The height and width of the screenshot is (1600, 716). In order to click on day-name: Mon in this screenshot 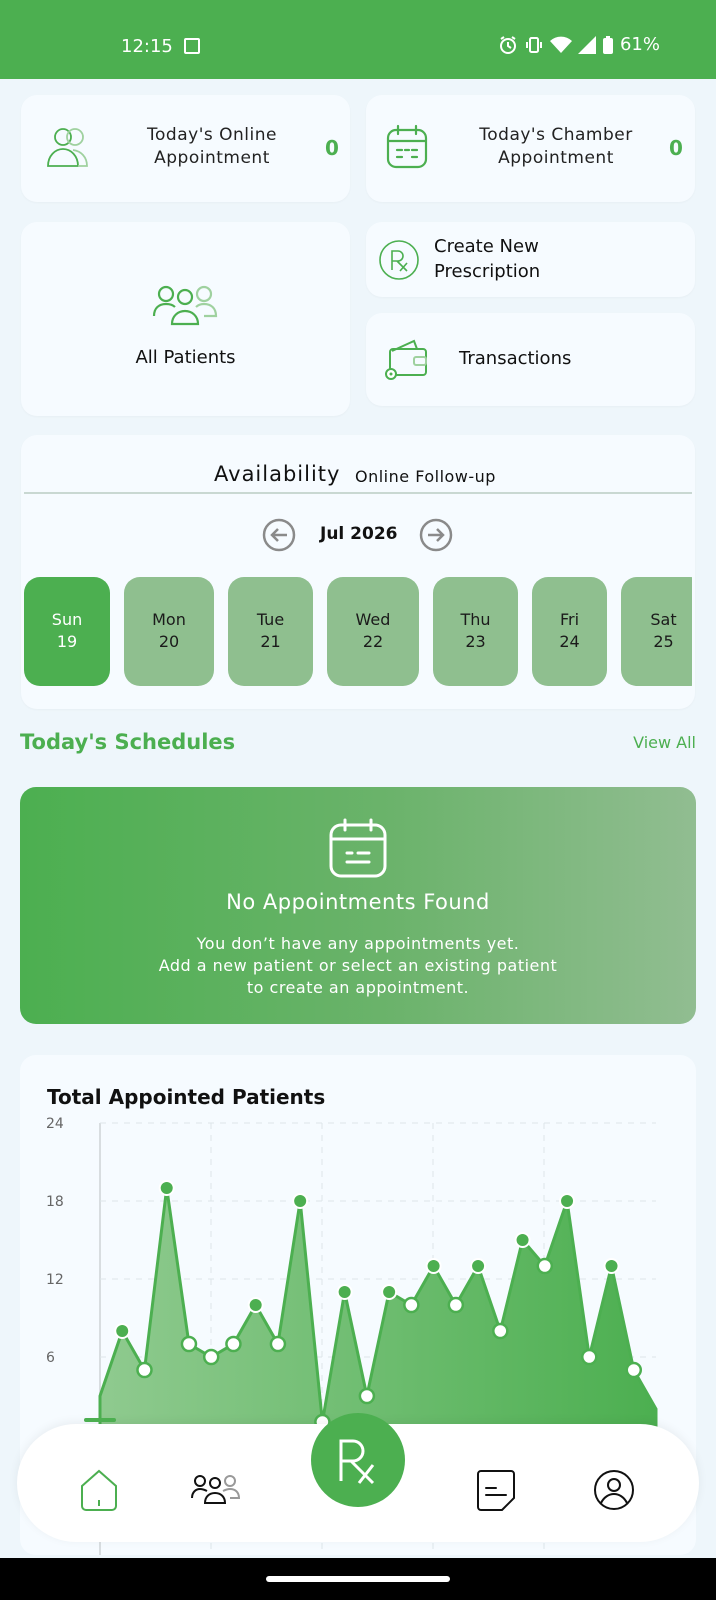, I will do `click(169, 619)`.